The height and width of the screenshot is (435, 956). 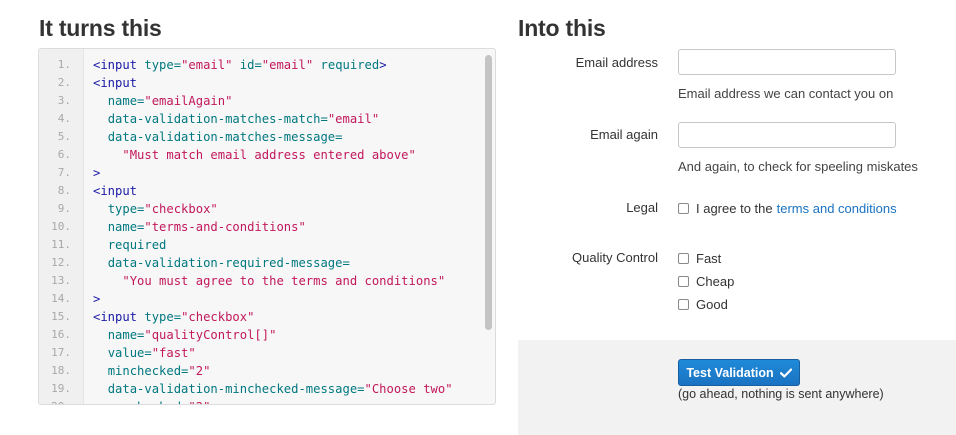 I want to click on line-number: 10., so click(x=61, y=226).